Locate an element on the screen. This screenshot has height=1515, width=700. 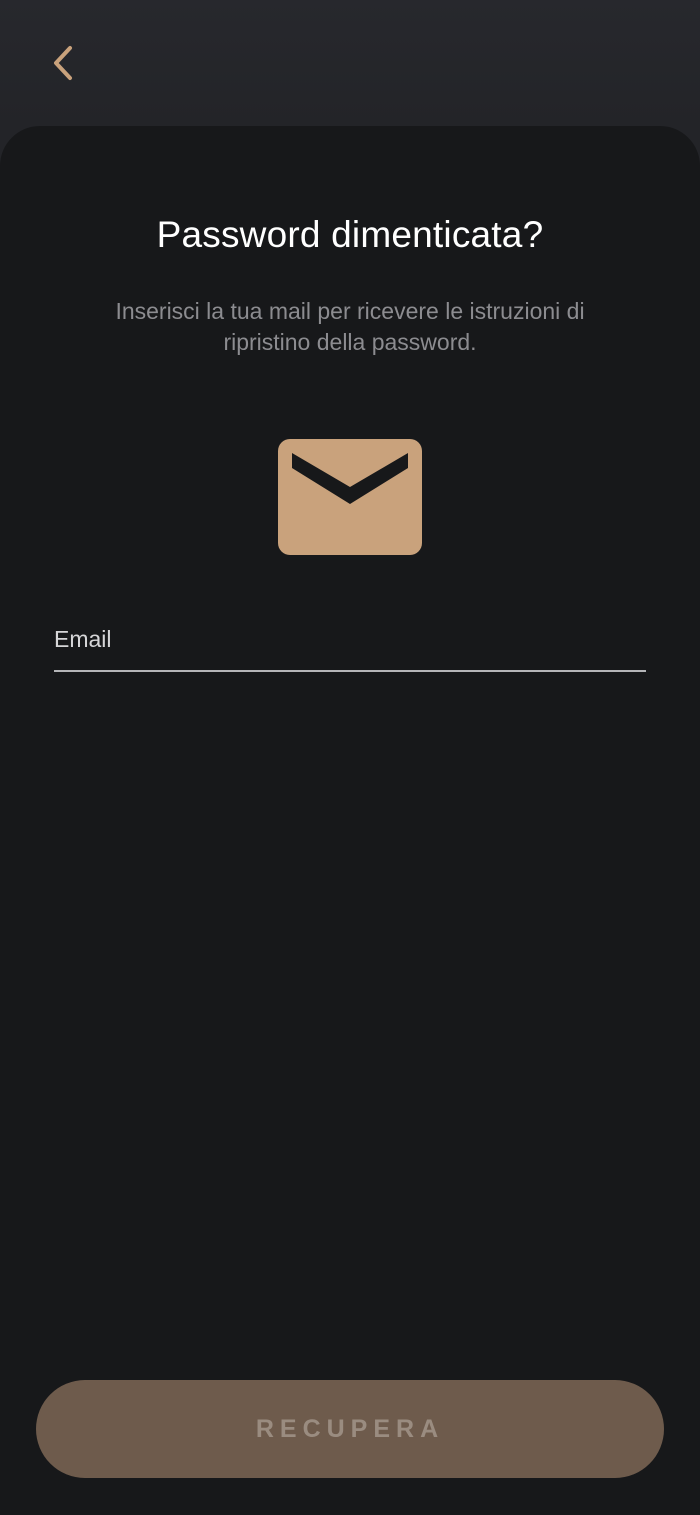
page-title: Password dimenticata? is located at coordinates (350, 234).